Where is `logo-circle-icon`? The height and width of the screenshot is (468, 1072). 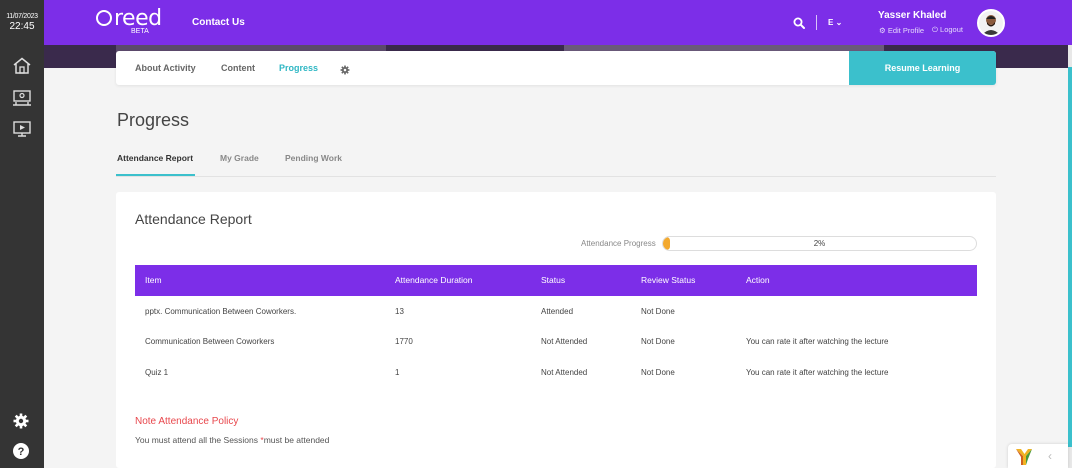
logo-circle-icon is located at coordinates (104, 18).